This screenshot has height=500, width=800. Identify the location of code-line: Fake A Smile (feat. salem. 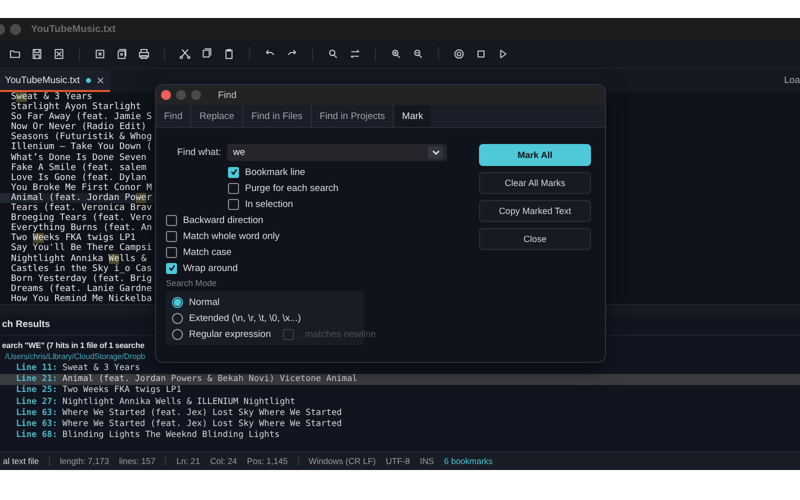
(79, 167).